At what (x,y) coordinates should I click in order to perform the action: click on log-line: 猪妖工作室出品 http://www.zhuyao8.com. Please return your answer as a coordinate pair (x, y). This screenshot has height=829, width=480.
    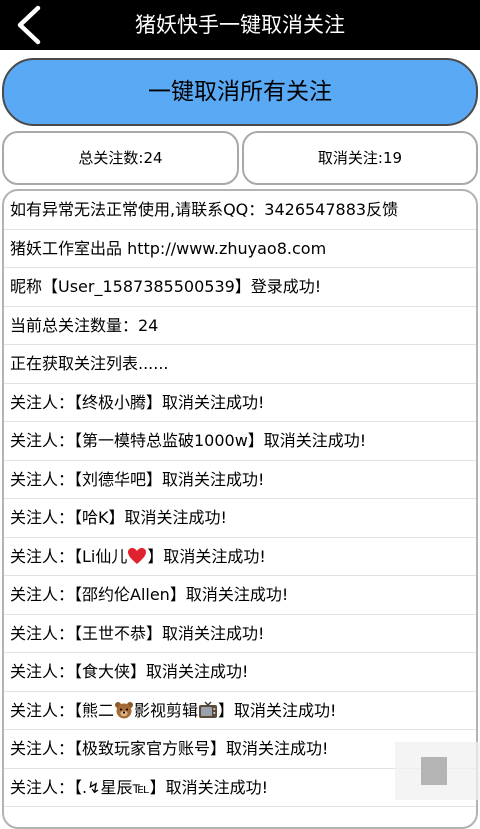
    Looking at the image, I should click on (240, 249).